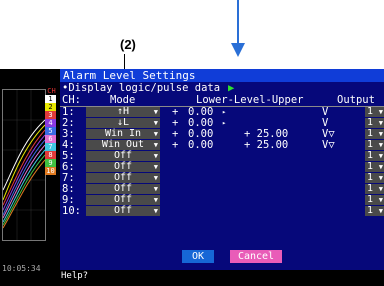 The height and width of the screenshot is (286, 384). I want to click on alarm-row: 10: Off ▼ 1 ▼, so click(222, 211).